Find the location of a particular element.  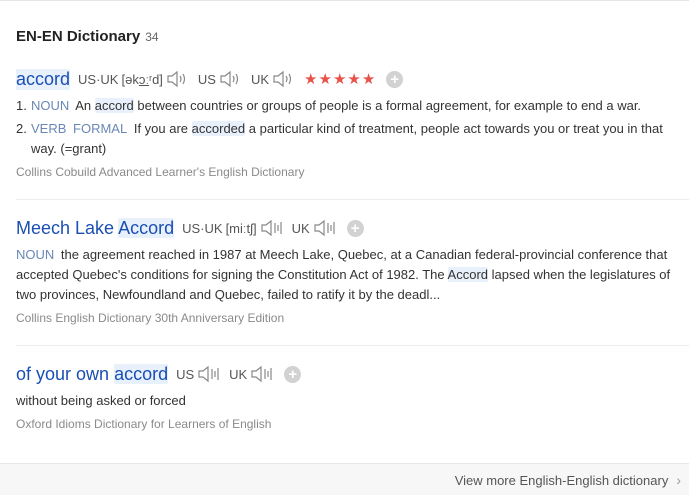

headword: Meech Lake Accord is located at coordinates (95, 228).